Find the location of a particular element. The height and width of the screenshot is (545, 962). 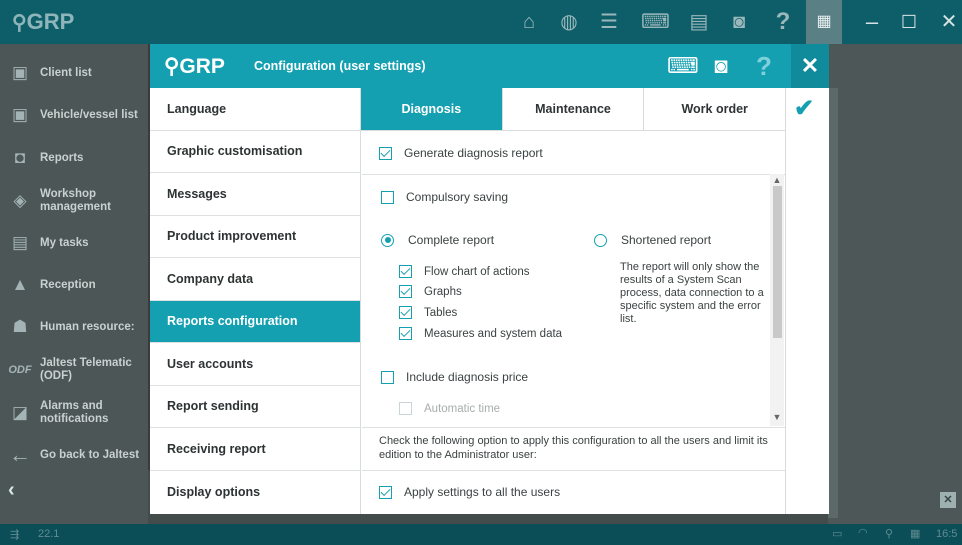

tables-checkbox is located at coordinates (405, 312).